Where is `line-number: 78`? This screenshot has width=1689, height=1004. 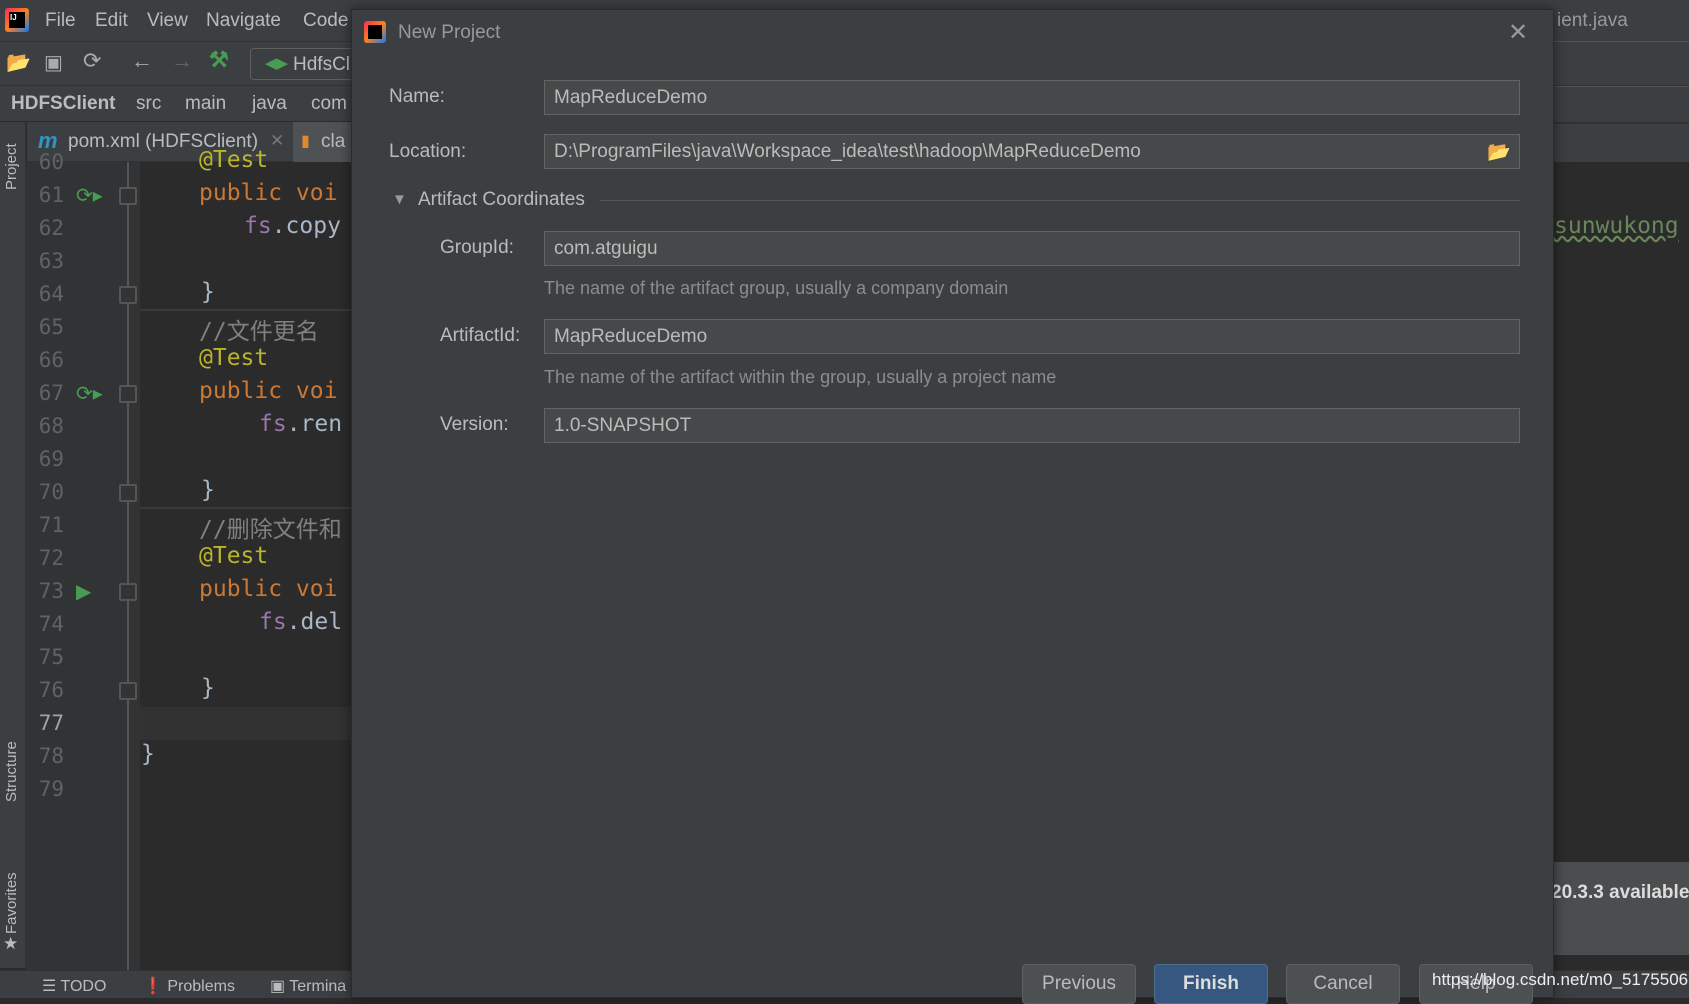 line-number: 78 is located at coordinates (51, 756).